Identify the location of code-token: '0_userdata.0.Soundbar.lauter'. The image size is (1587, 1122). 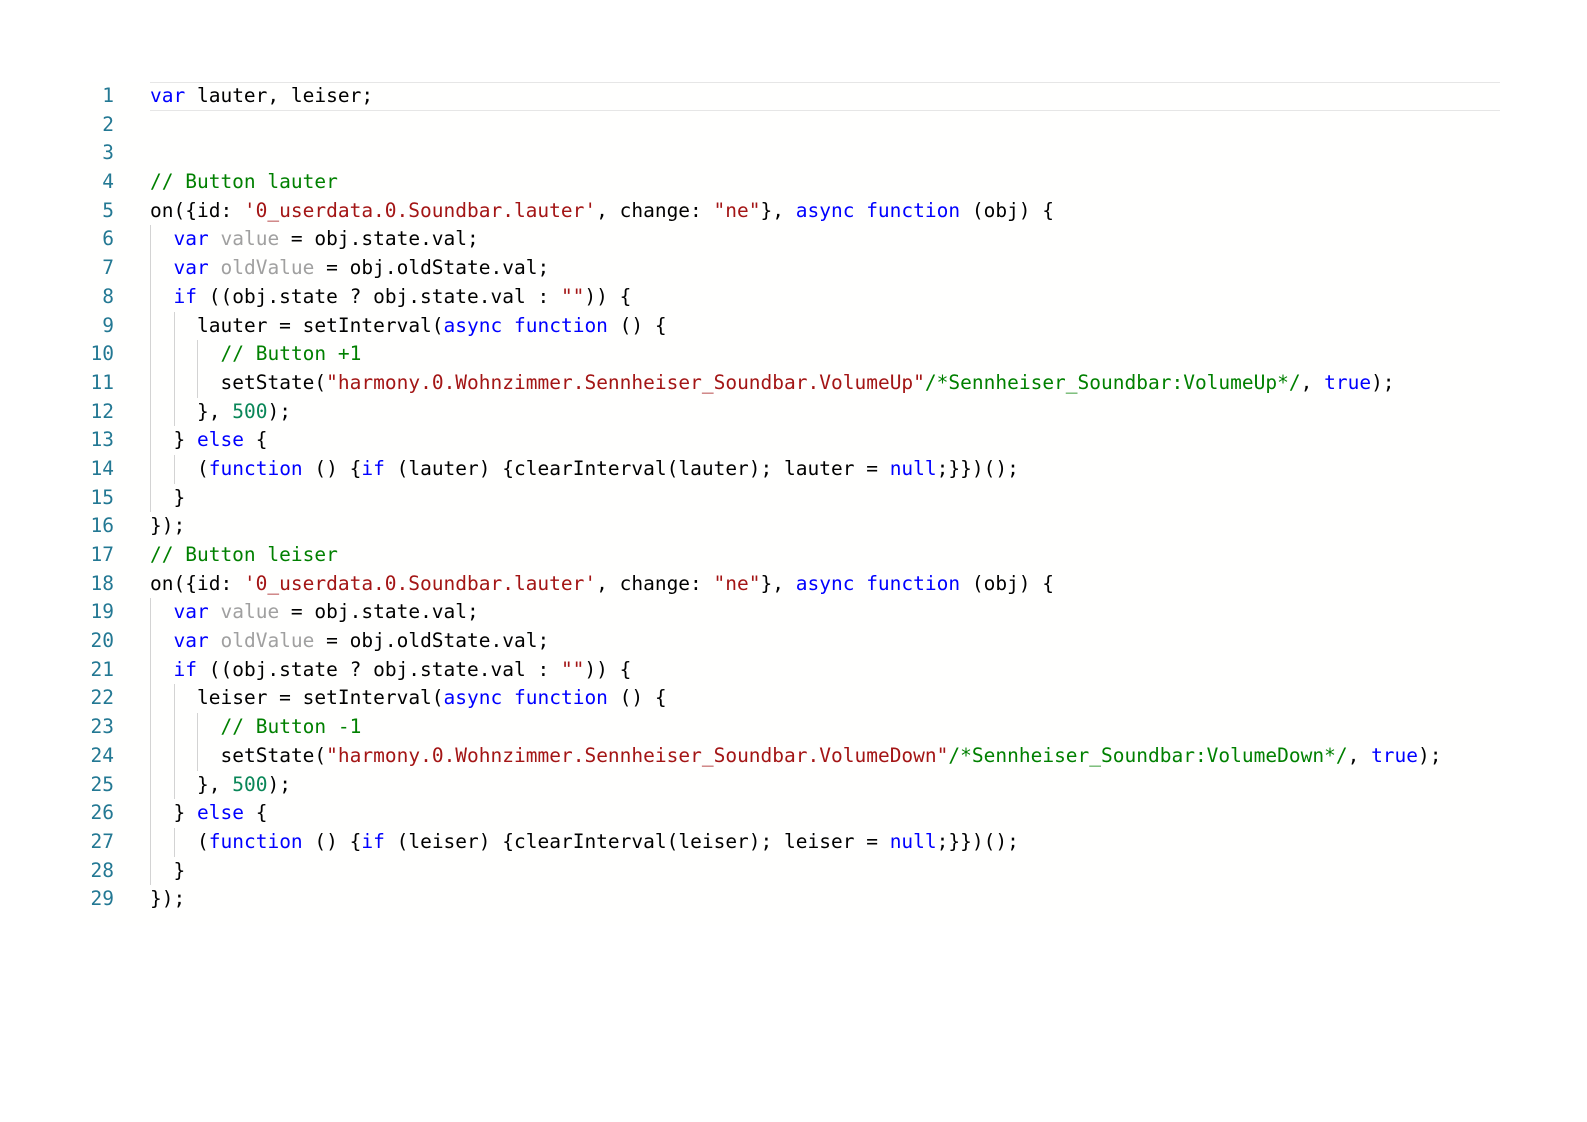
(420, 583).